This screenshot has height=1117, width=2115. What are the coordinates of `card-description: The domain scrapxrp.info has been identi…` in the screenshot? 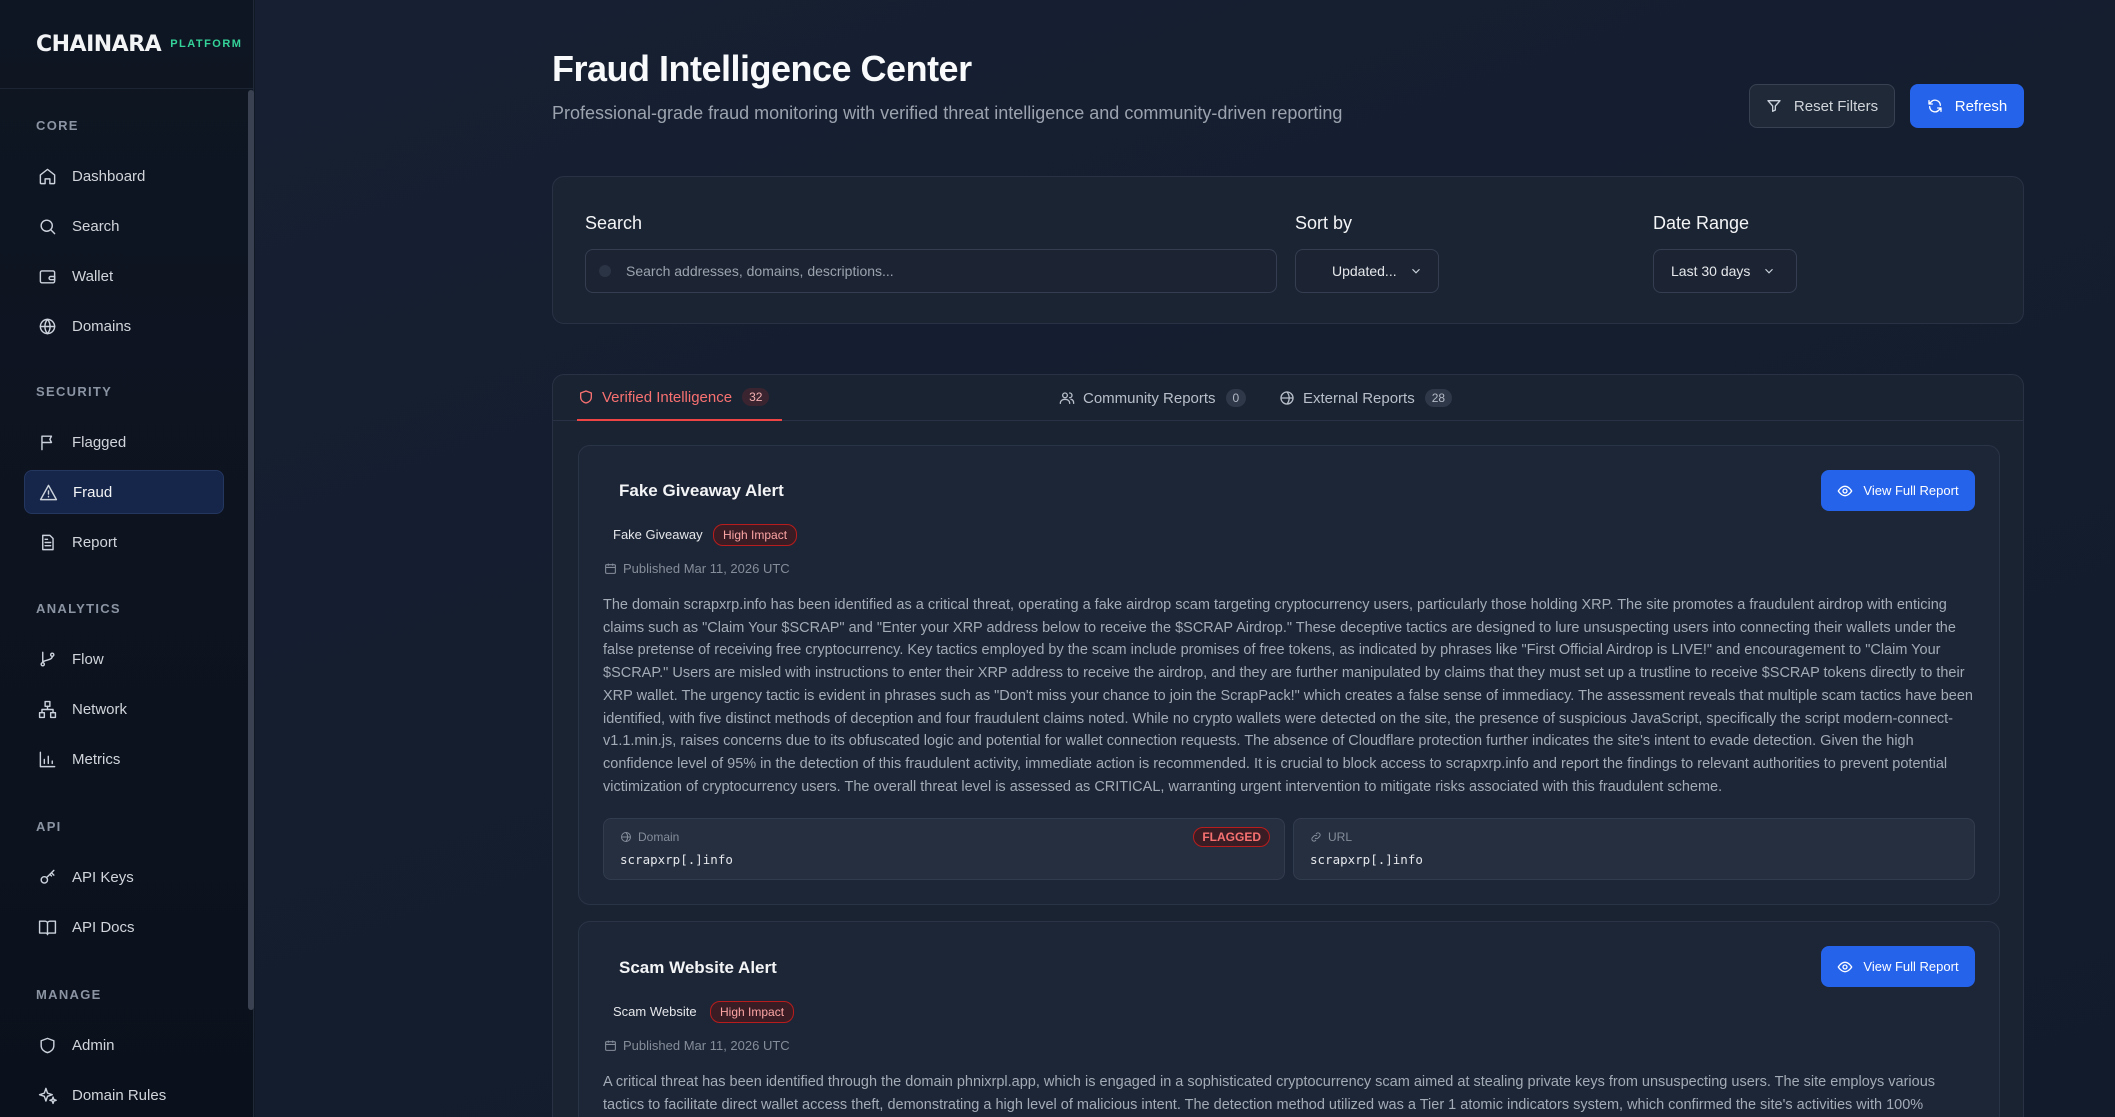 It's located at (1288, 696).